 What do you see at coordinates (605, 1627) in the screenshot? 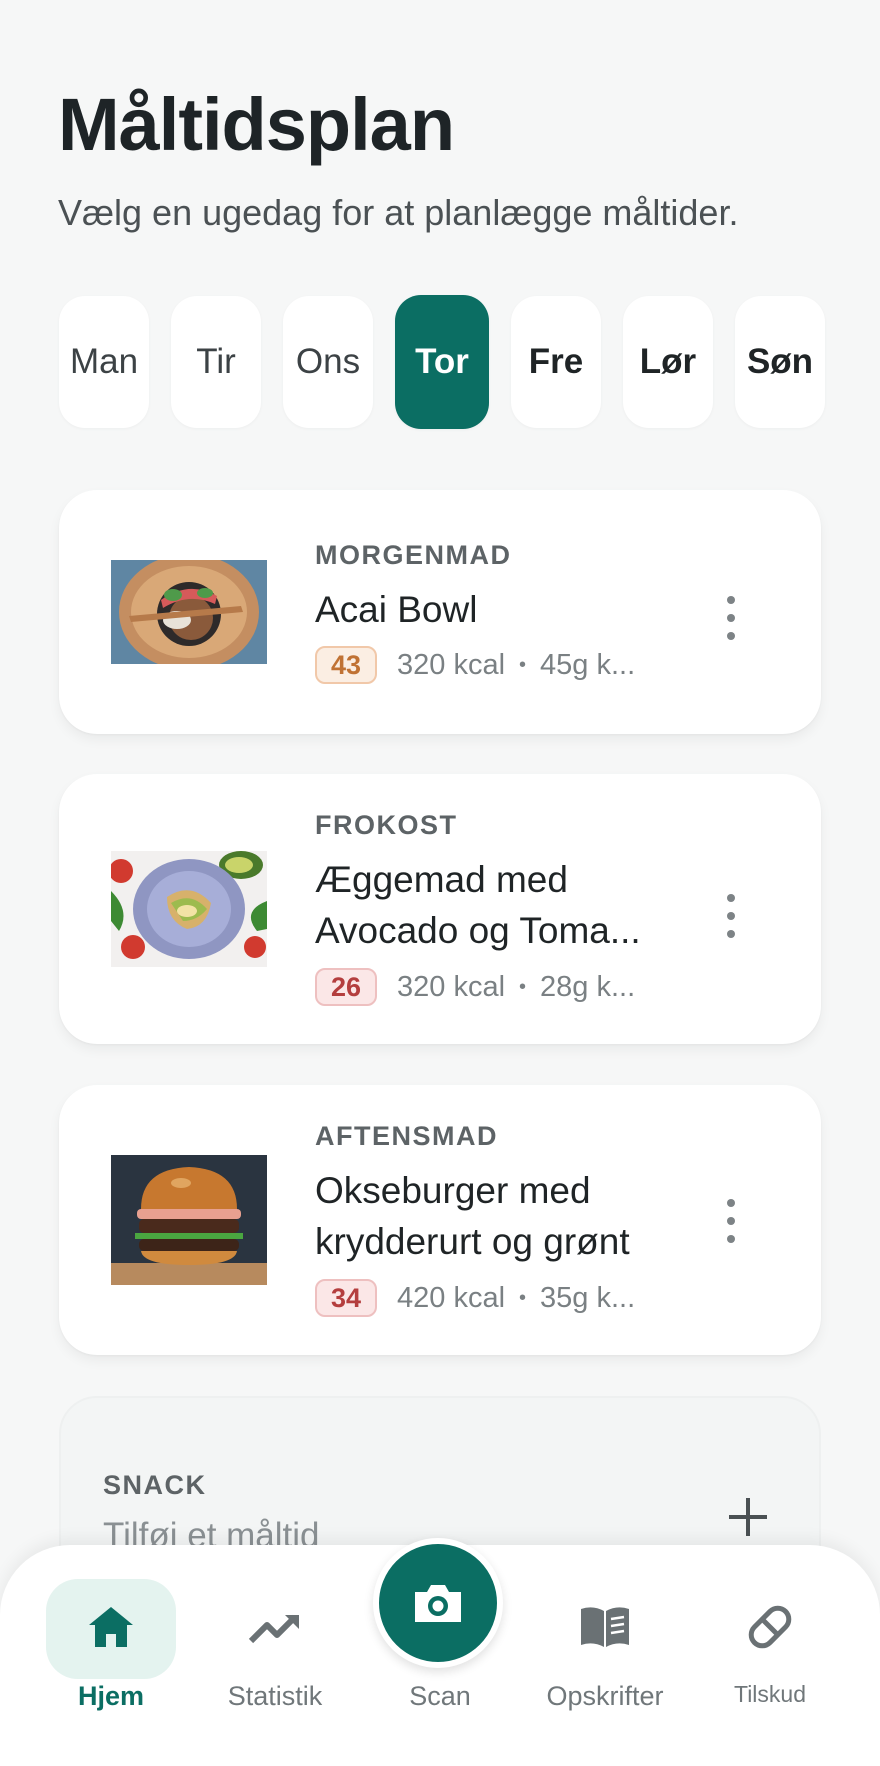
I see `book-icon` at bounding box center [605, 1627].